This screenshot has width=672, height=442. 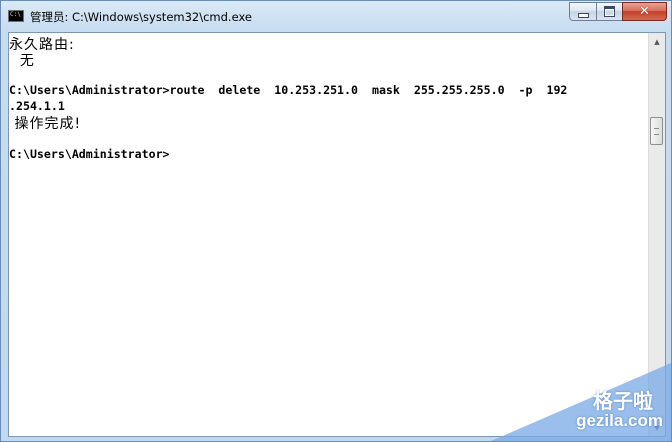 I want to click on window-title: 管理员: C:\Windows\system32\cmd.exe, so click(x=141, y=17).